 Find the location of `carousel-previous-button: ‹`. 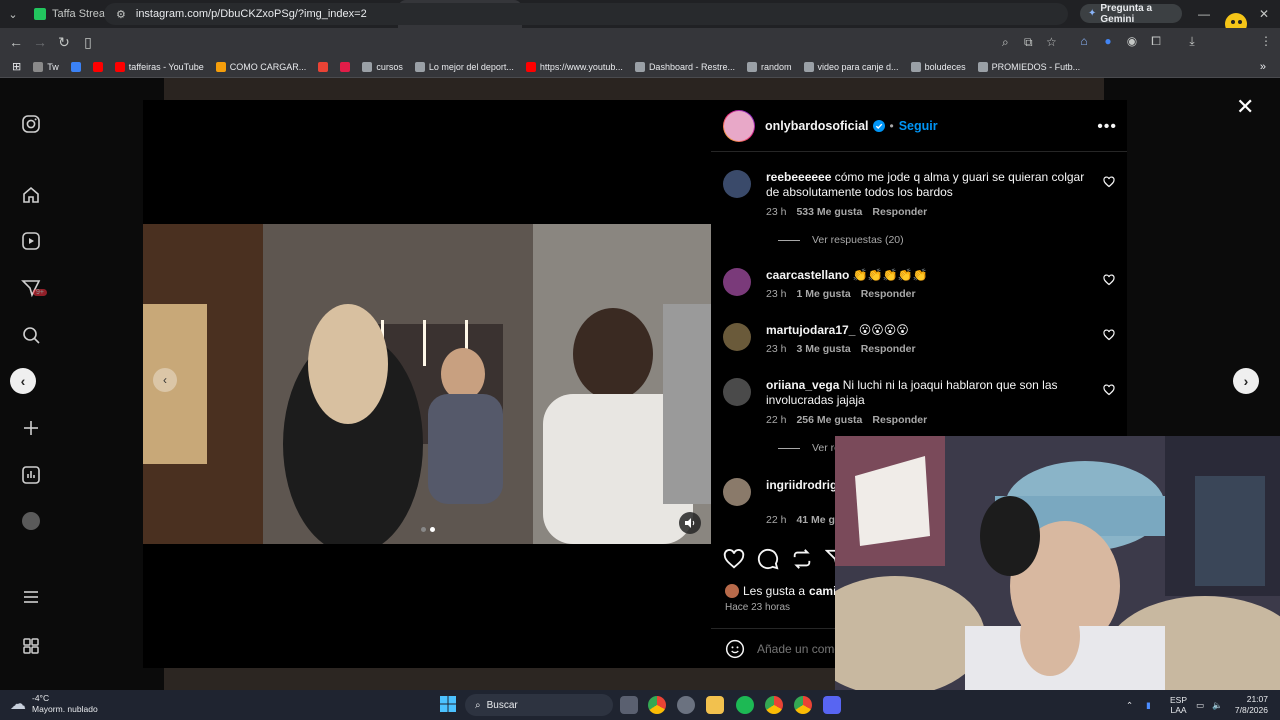

carousel-previous-button: ‹ is located at coordinates (165, 380).